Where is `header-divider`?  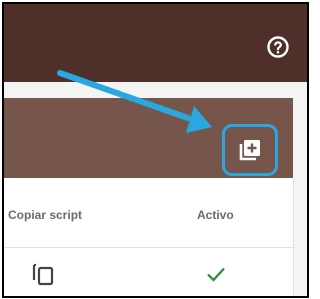 header-divider is located at coordinates (148, 247).